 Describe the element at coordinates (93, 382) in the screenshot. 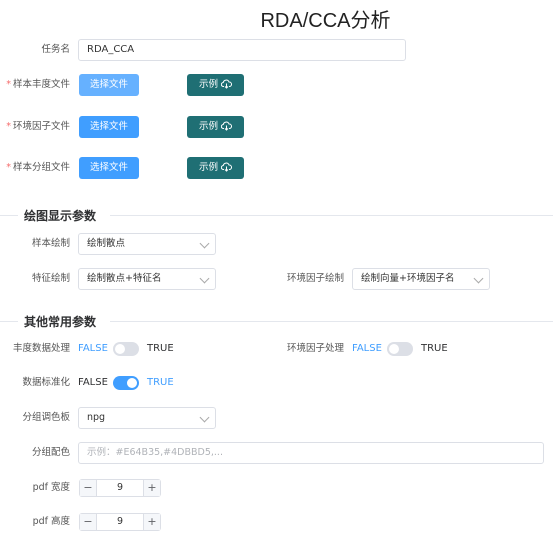

I see `standardize-false-label: FALSE` at that location.